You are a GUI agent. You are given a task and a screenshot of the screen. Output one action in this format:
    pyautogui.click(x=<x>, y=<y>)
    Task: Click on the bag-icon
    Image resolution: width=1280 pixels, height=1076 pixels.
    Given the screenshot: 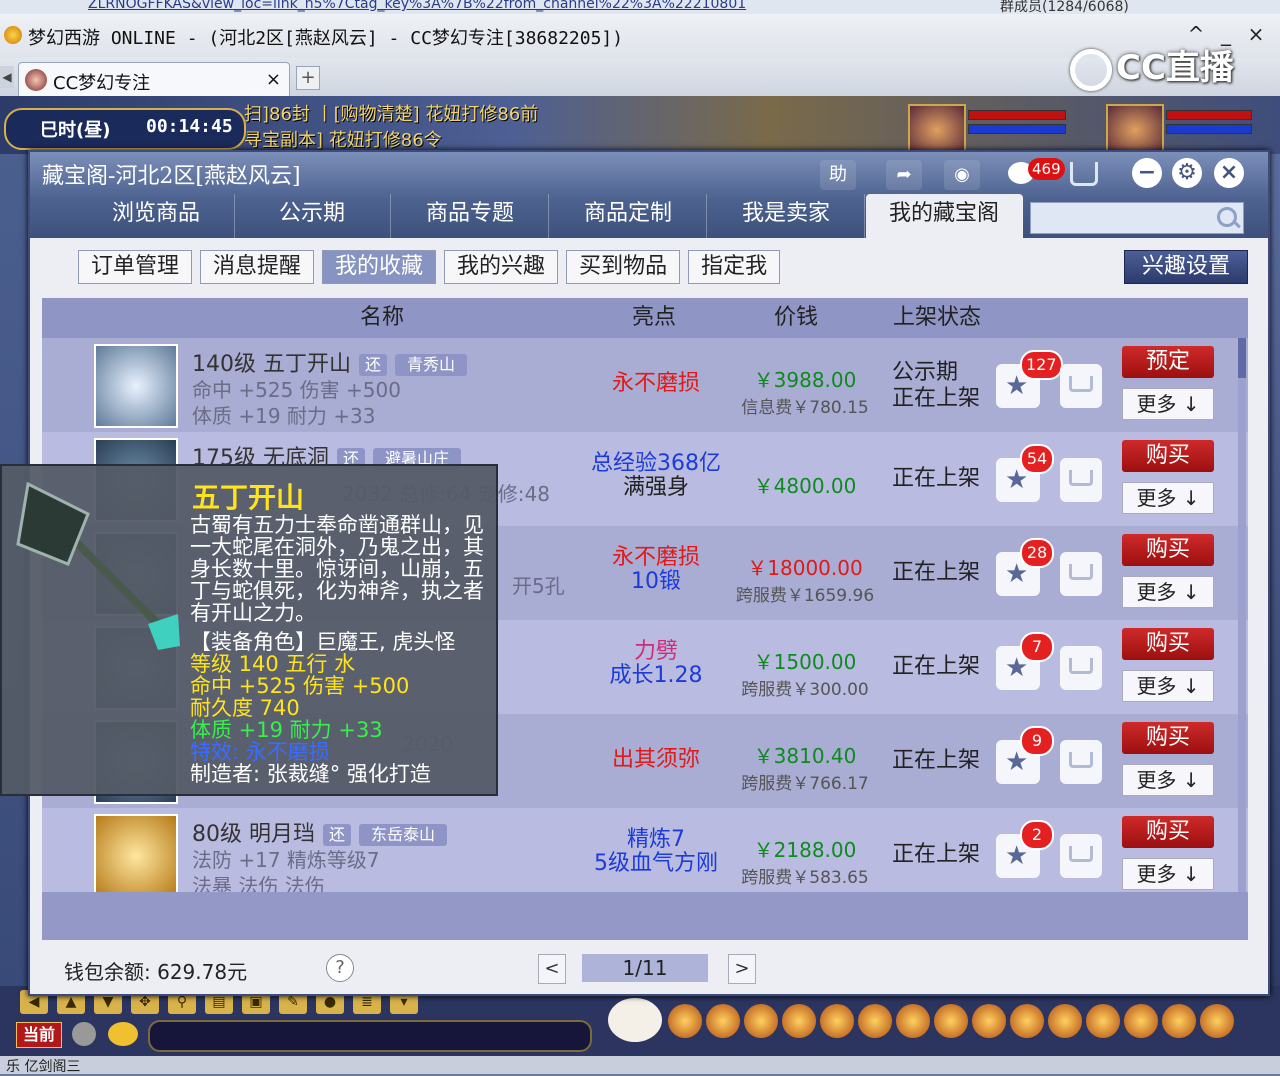 What is the action you would take?
    pyautogui.click(x=951, y=1021)
    